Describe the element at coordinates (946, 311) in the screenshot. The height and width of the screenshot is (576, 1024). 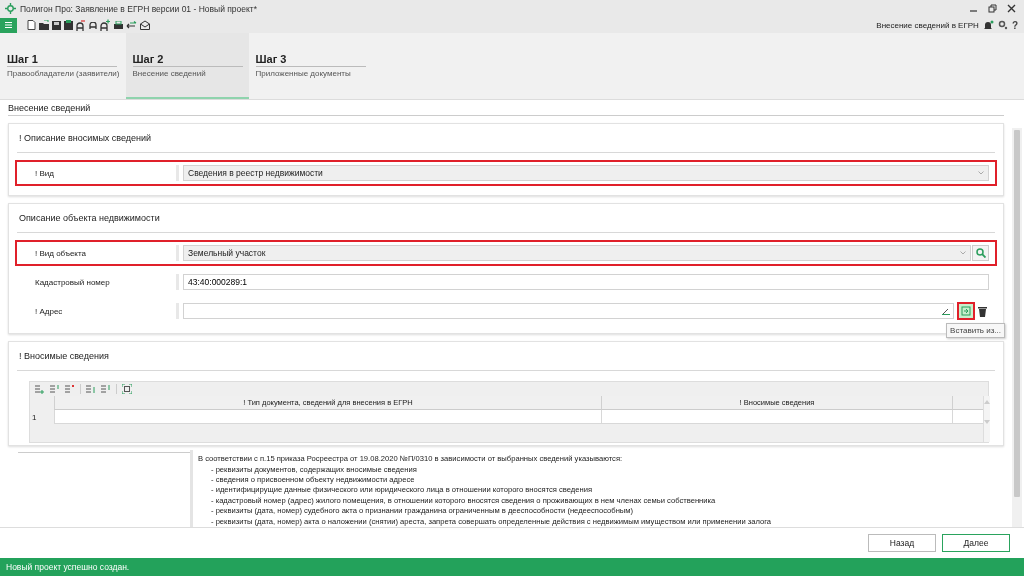
I see `edit-icon` at that location.